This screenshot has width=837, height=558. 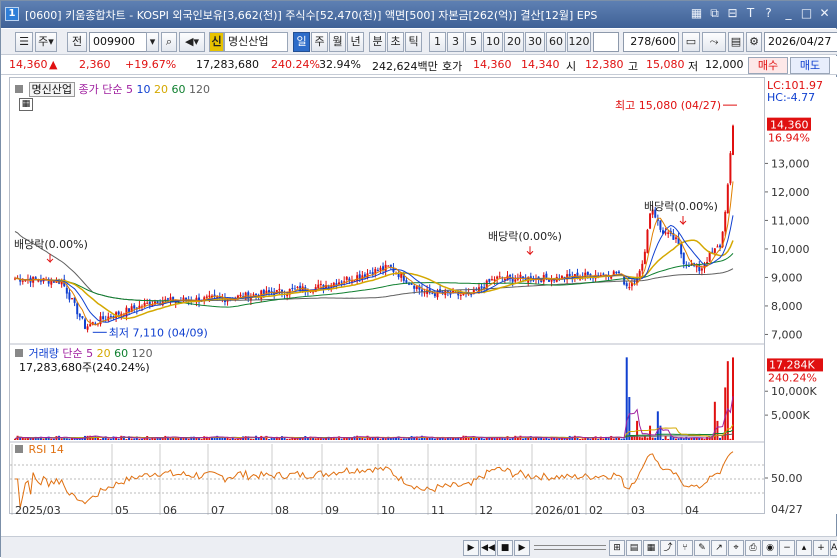 I want to click on code-dropdown-icon: ▾, so click(x=152, y=42).